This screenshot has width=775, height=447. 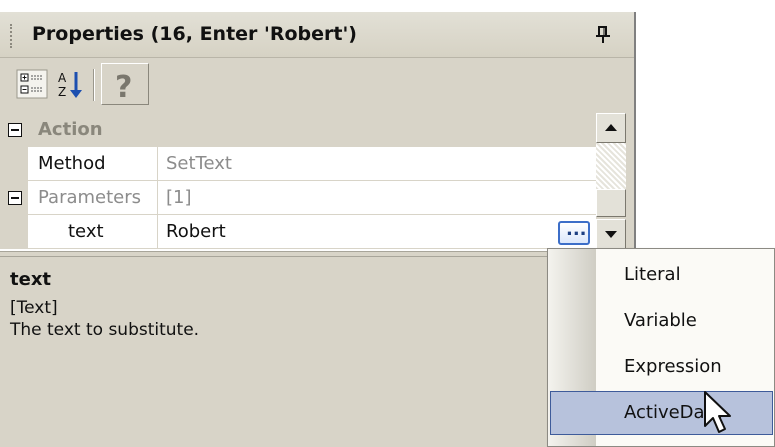 What do you see at coordinates (72, 84) in the screenshot?
I see `sort-alphabetical-icon: A Z` at bounding box center [72, 84].